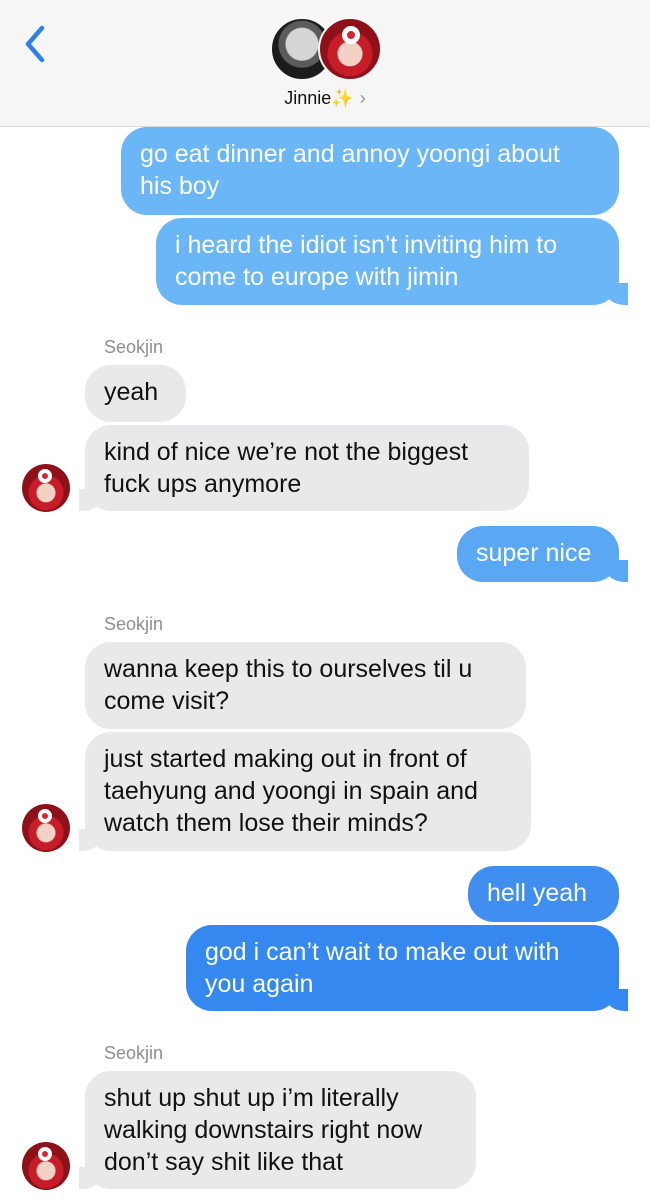 This screenshot has width=650, height=1200. I want to click on contact-name-button: Jinnie✨ ›, so click(325, 98).